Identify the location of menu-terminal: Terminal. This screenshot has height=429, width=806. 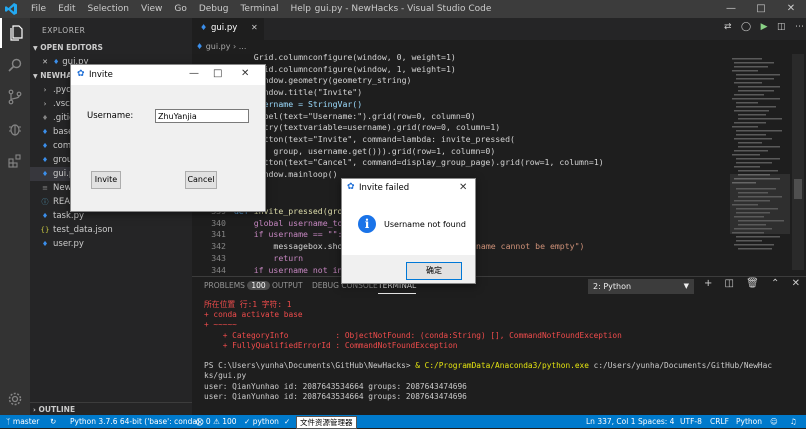
(259, 9).